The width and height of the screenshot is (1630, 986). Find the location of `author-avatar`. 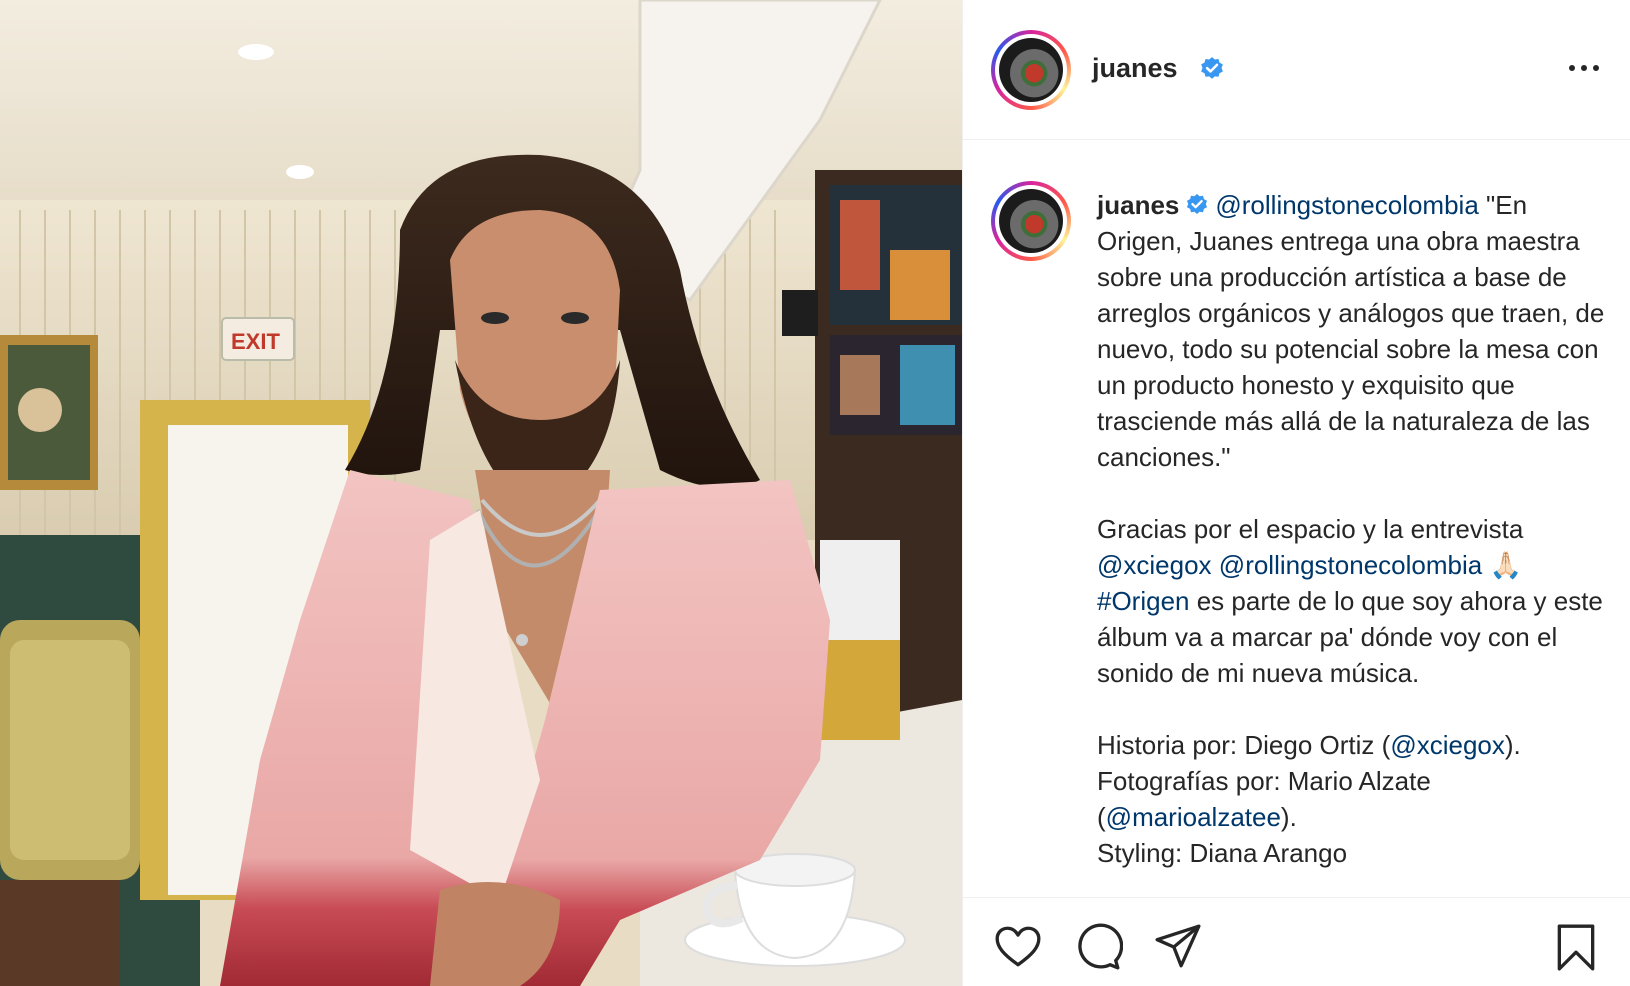

author-avatar is located at coordinates (1031, 70).